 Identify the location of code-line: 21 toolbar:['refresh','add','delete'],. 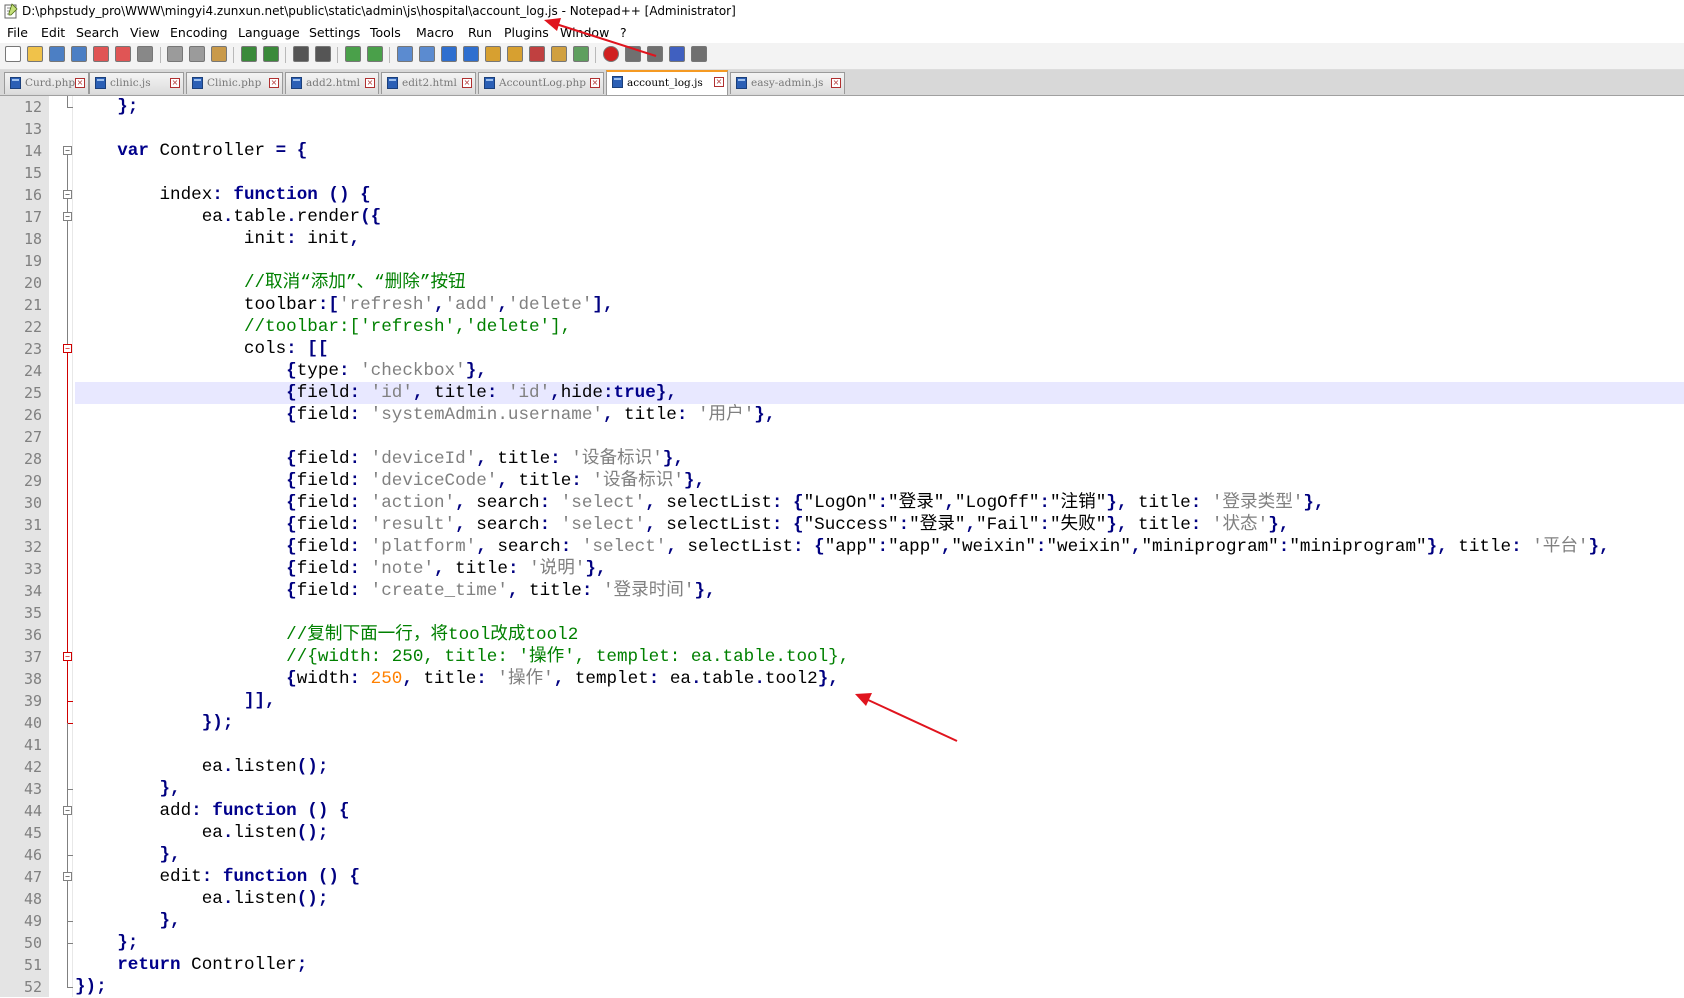
(842, 305).